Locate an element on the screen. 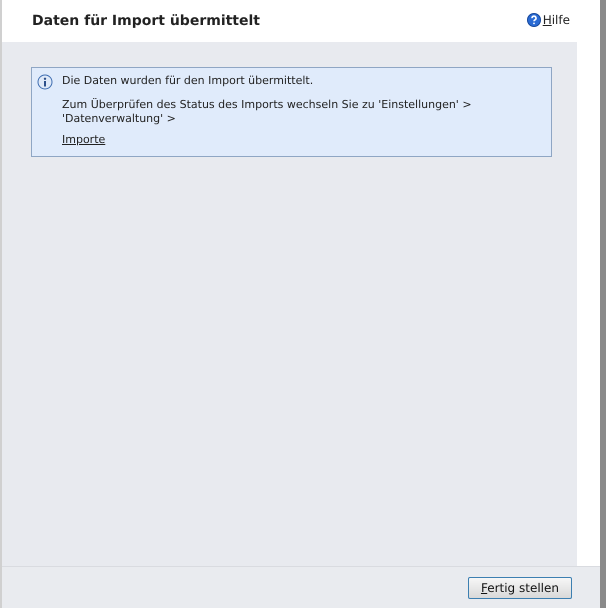 Image resolution: width=606 pixels, height=608 pixels. help-icon is located at coordinates (533, 20).